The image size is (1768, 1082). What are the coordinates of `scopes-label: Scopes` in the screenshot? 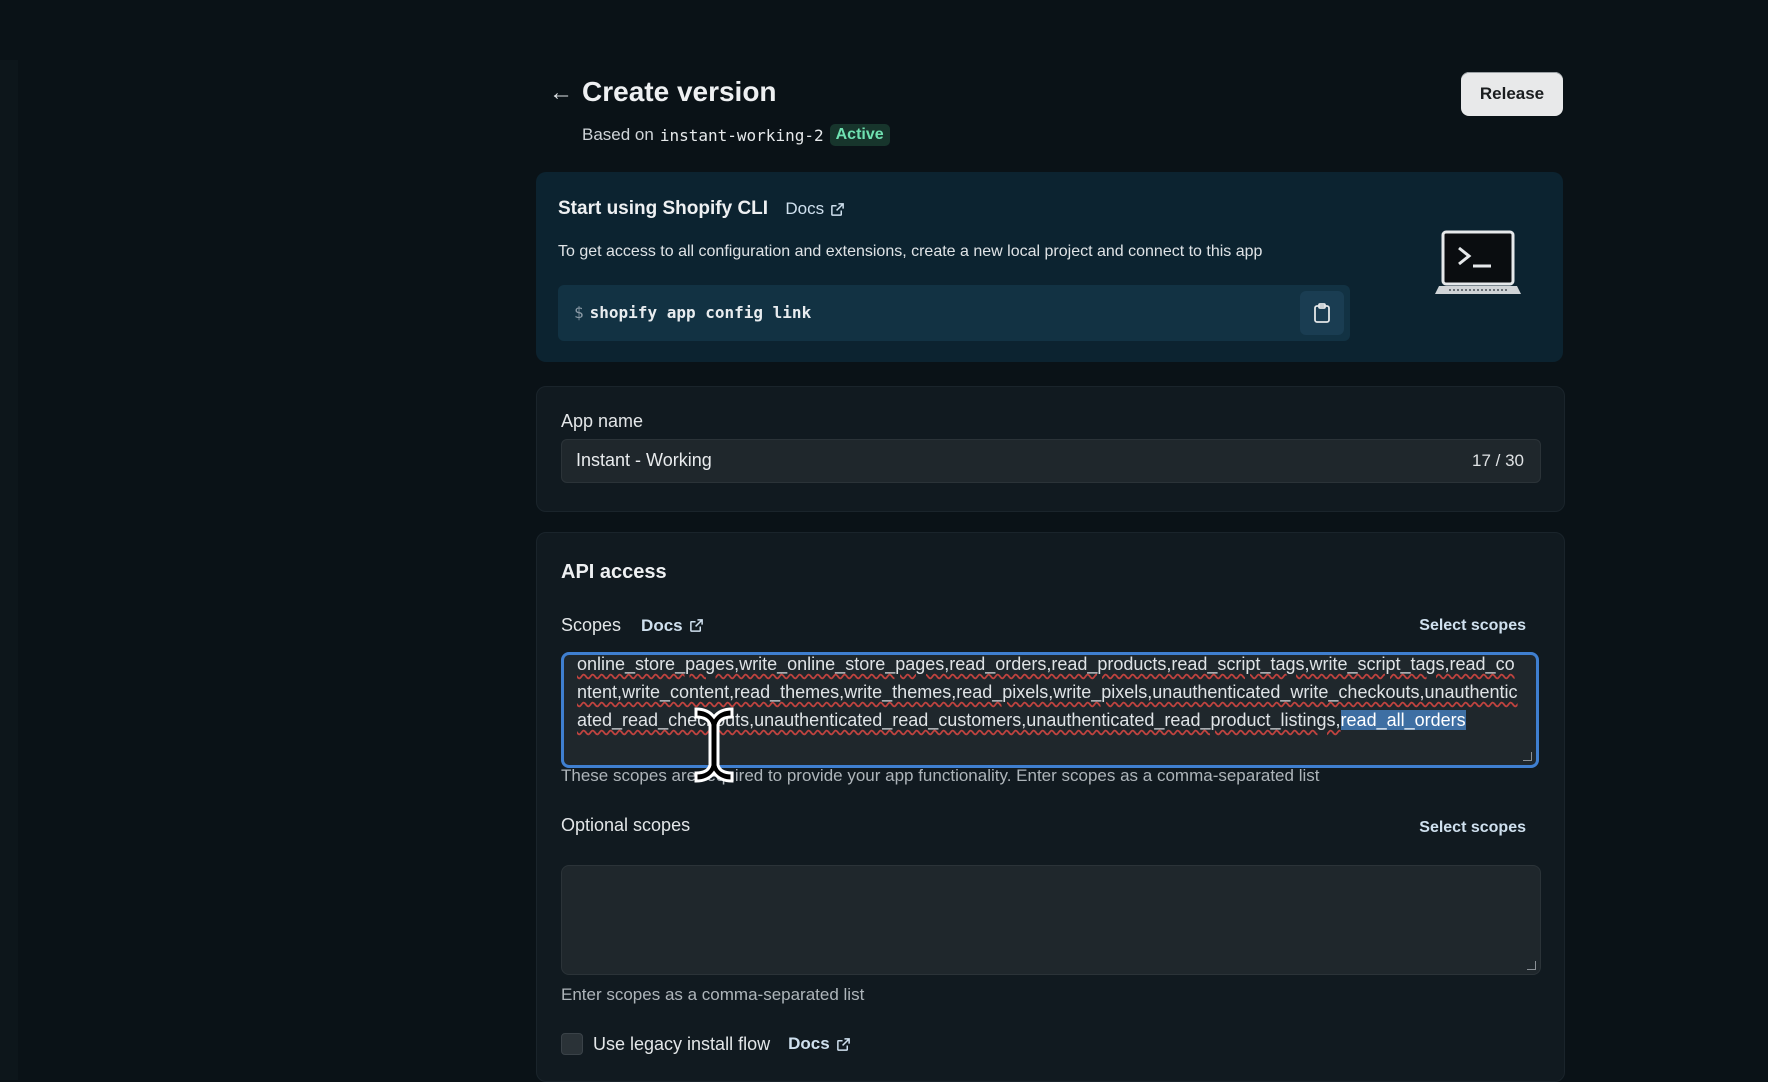 It's located at (591, 625).